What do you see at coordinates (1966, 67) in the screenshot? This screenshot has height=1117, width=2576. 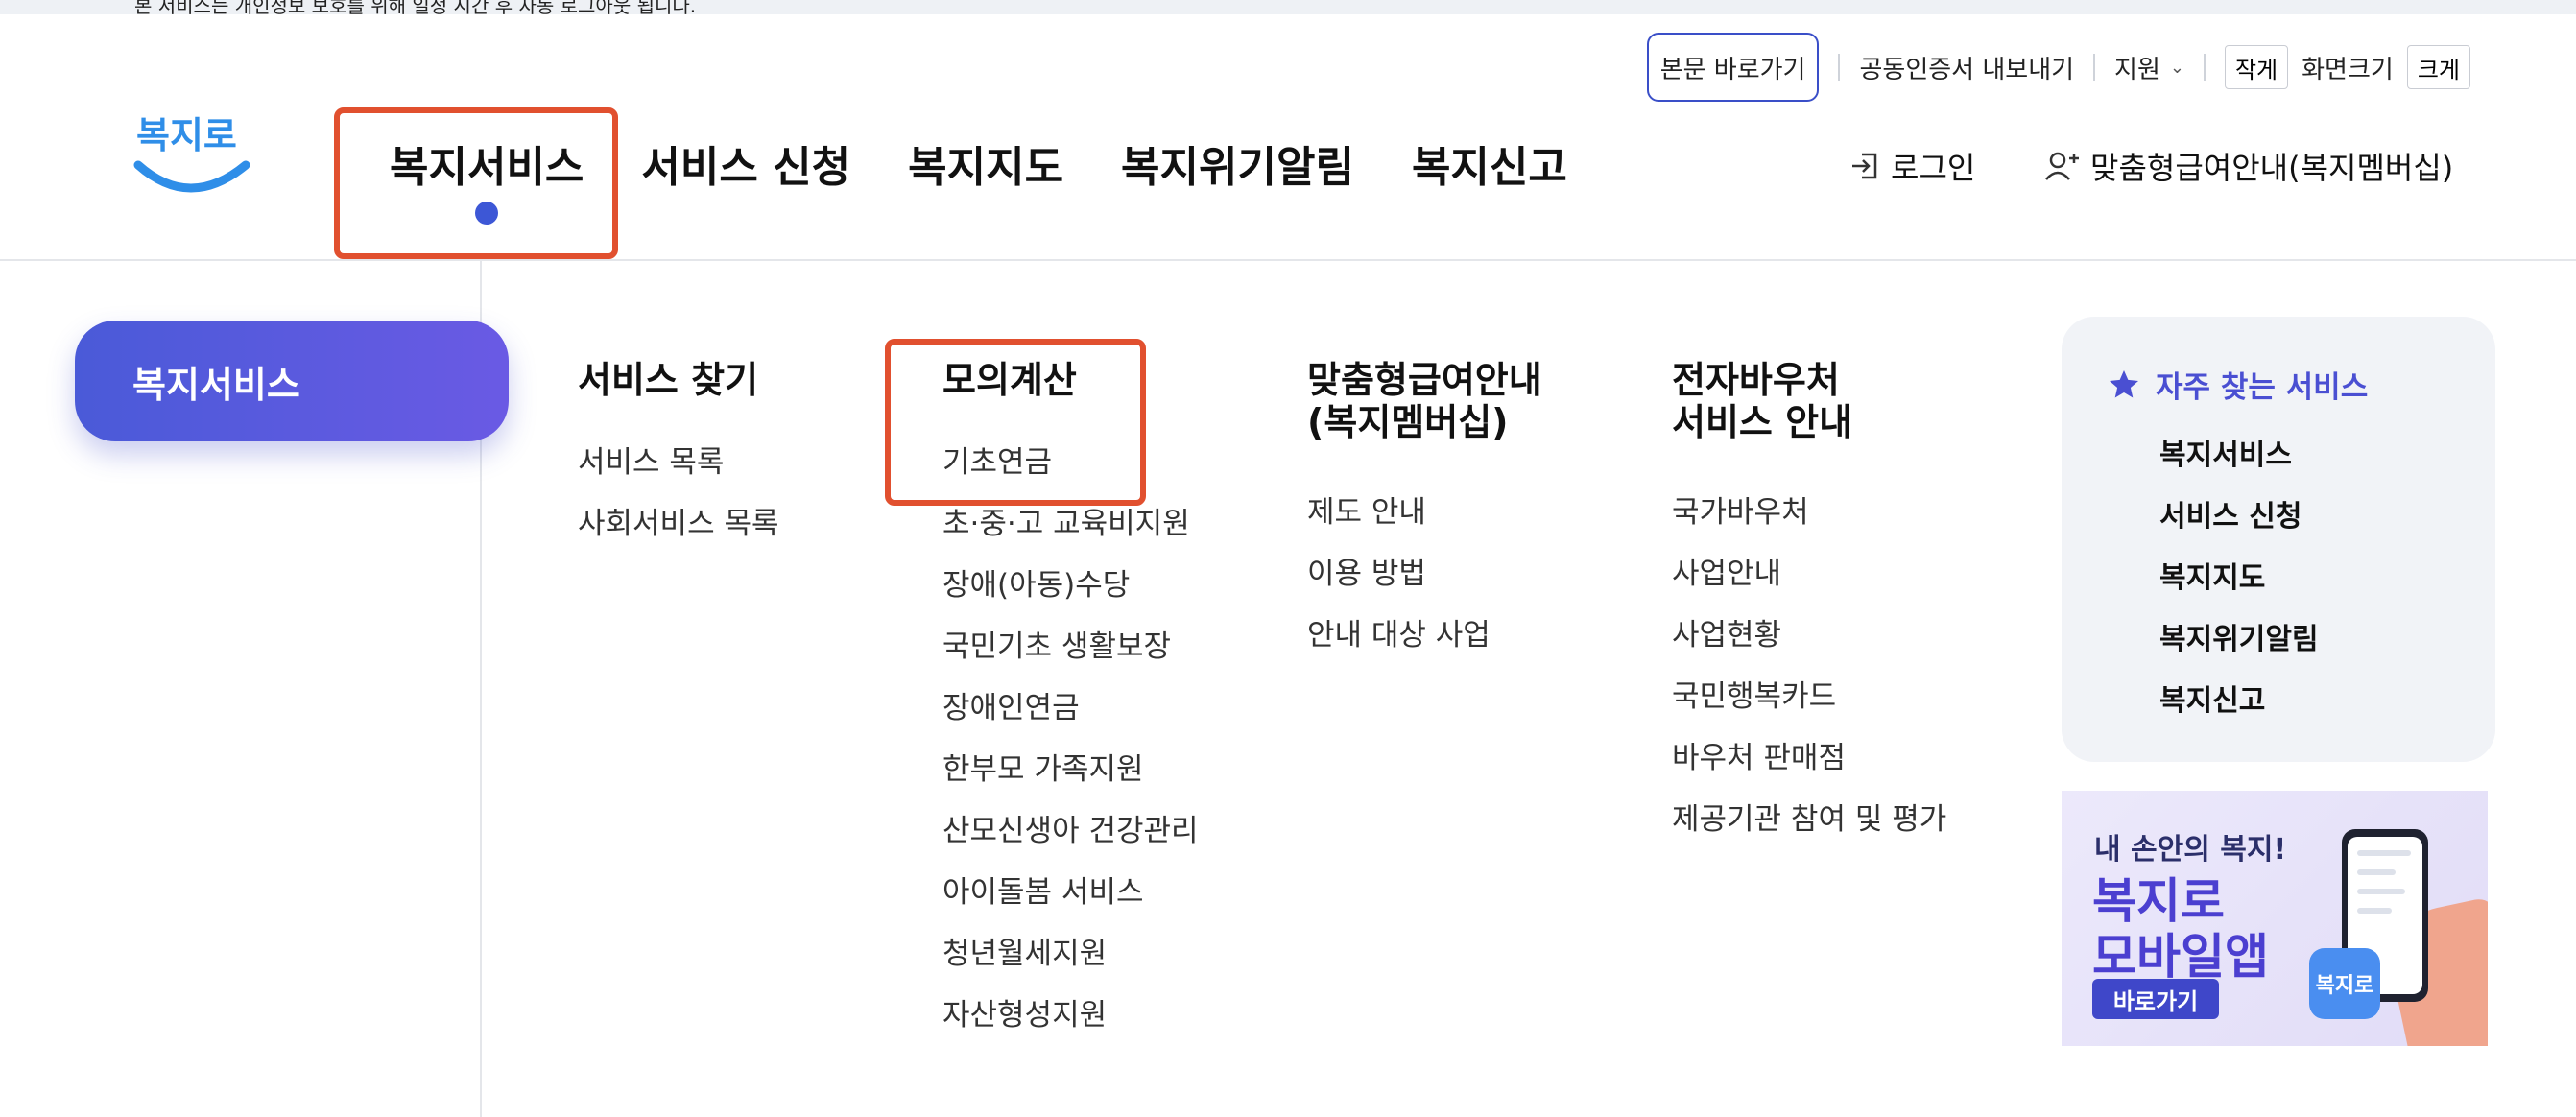 I see `cert-export-link: 공동인증서 내보내기` at bounding box center [1966, 67].